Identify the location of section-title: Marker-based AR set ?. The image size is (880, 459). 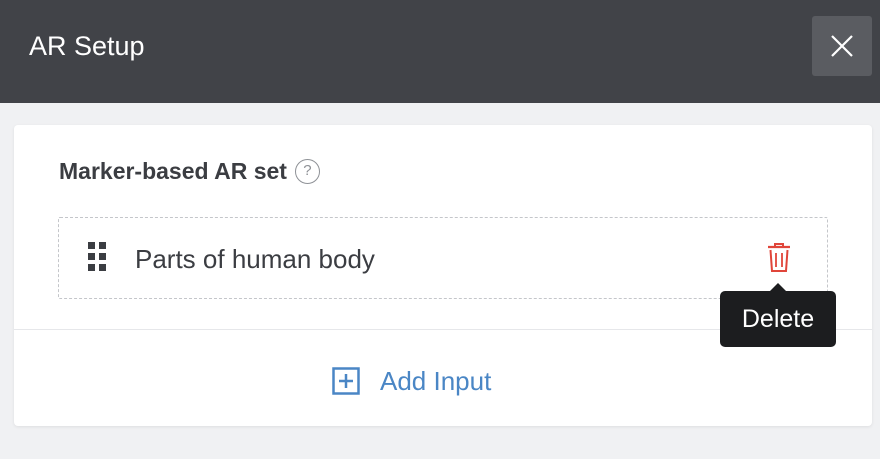
(189, 171).